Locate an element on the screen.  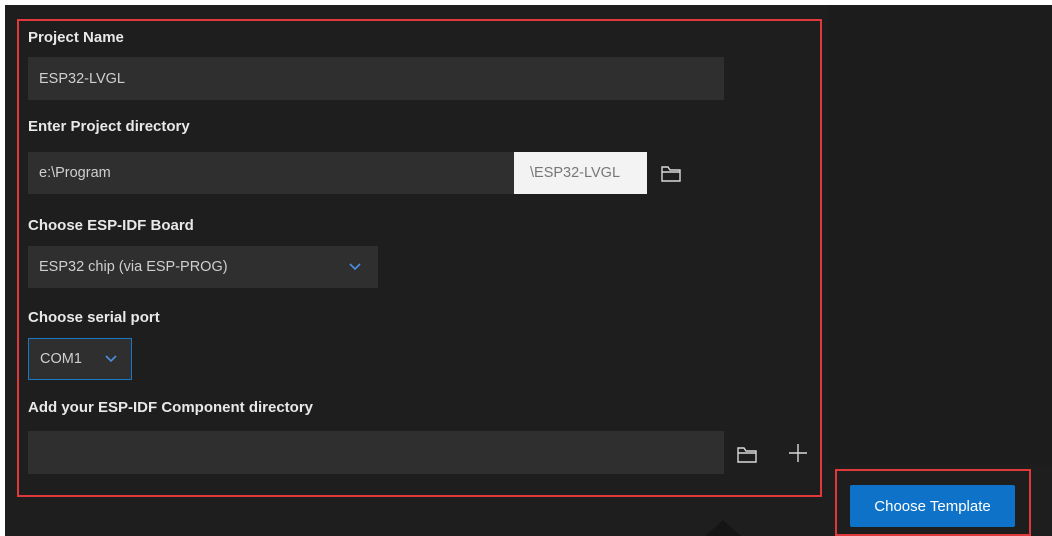
project-name-value: ESP32-LVGL is located at coordinates (82, 78).